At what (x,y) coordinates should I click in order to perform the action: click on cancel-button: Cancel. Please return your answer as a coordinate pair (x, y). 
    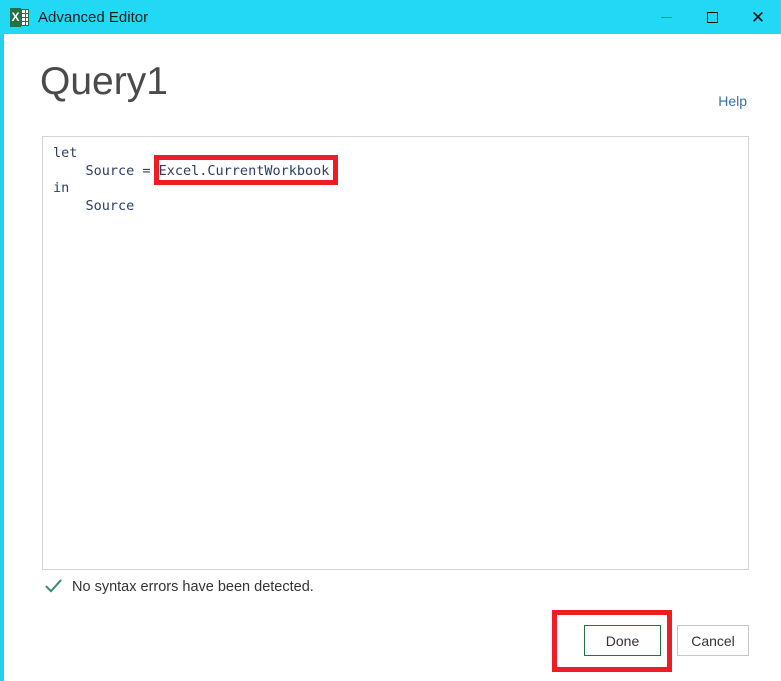
    Looking at the image, I should click on (713, 640).